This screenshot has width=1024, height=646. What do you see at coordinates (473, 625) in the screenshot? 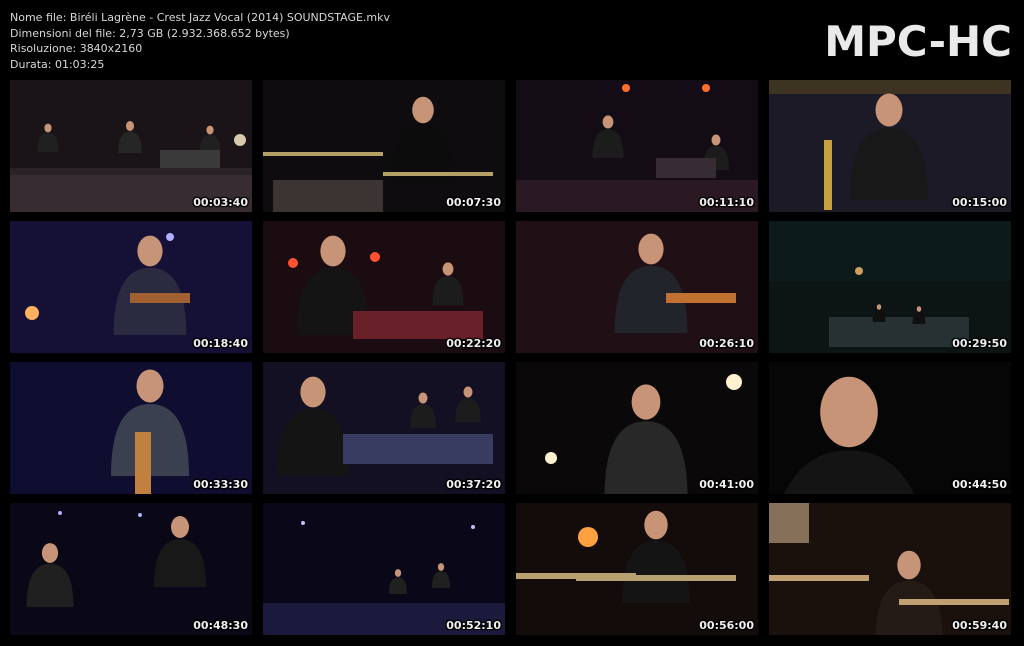
I see `thumbnail-timestamp: 00:52:10` at bounding box center [473, 625].